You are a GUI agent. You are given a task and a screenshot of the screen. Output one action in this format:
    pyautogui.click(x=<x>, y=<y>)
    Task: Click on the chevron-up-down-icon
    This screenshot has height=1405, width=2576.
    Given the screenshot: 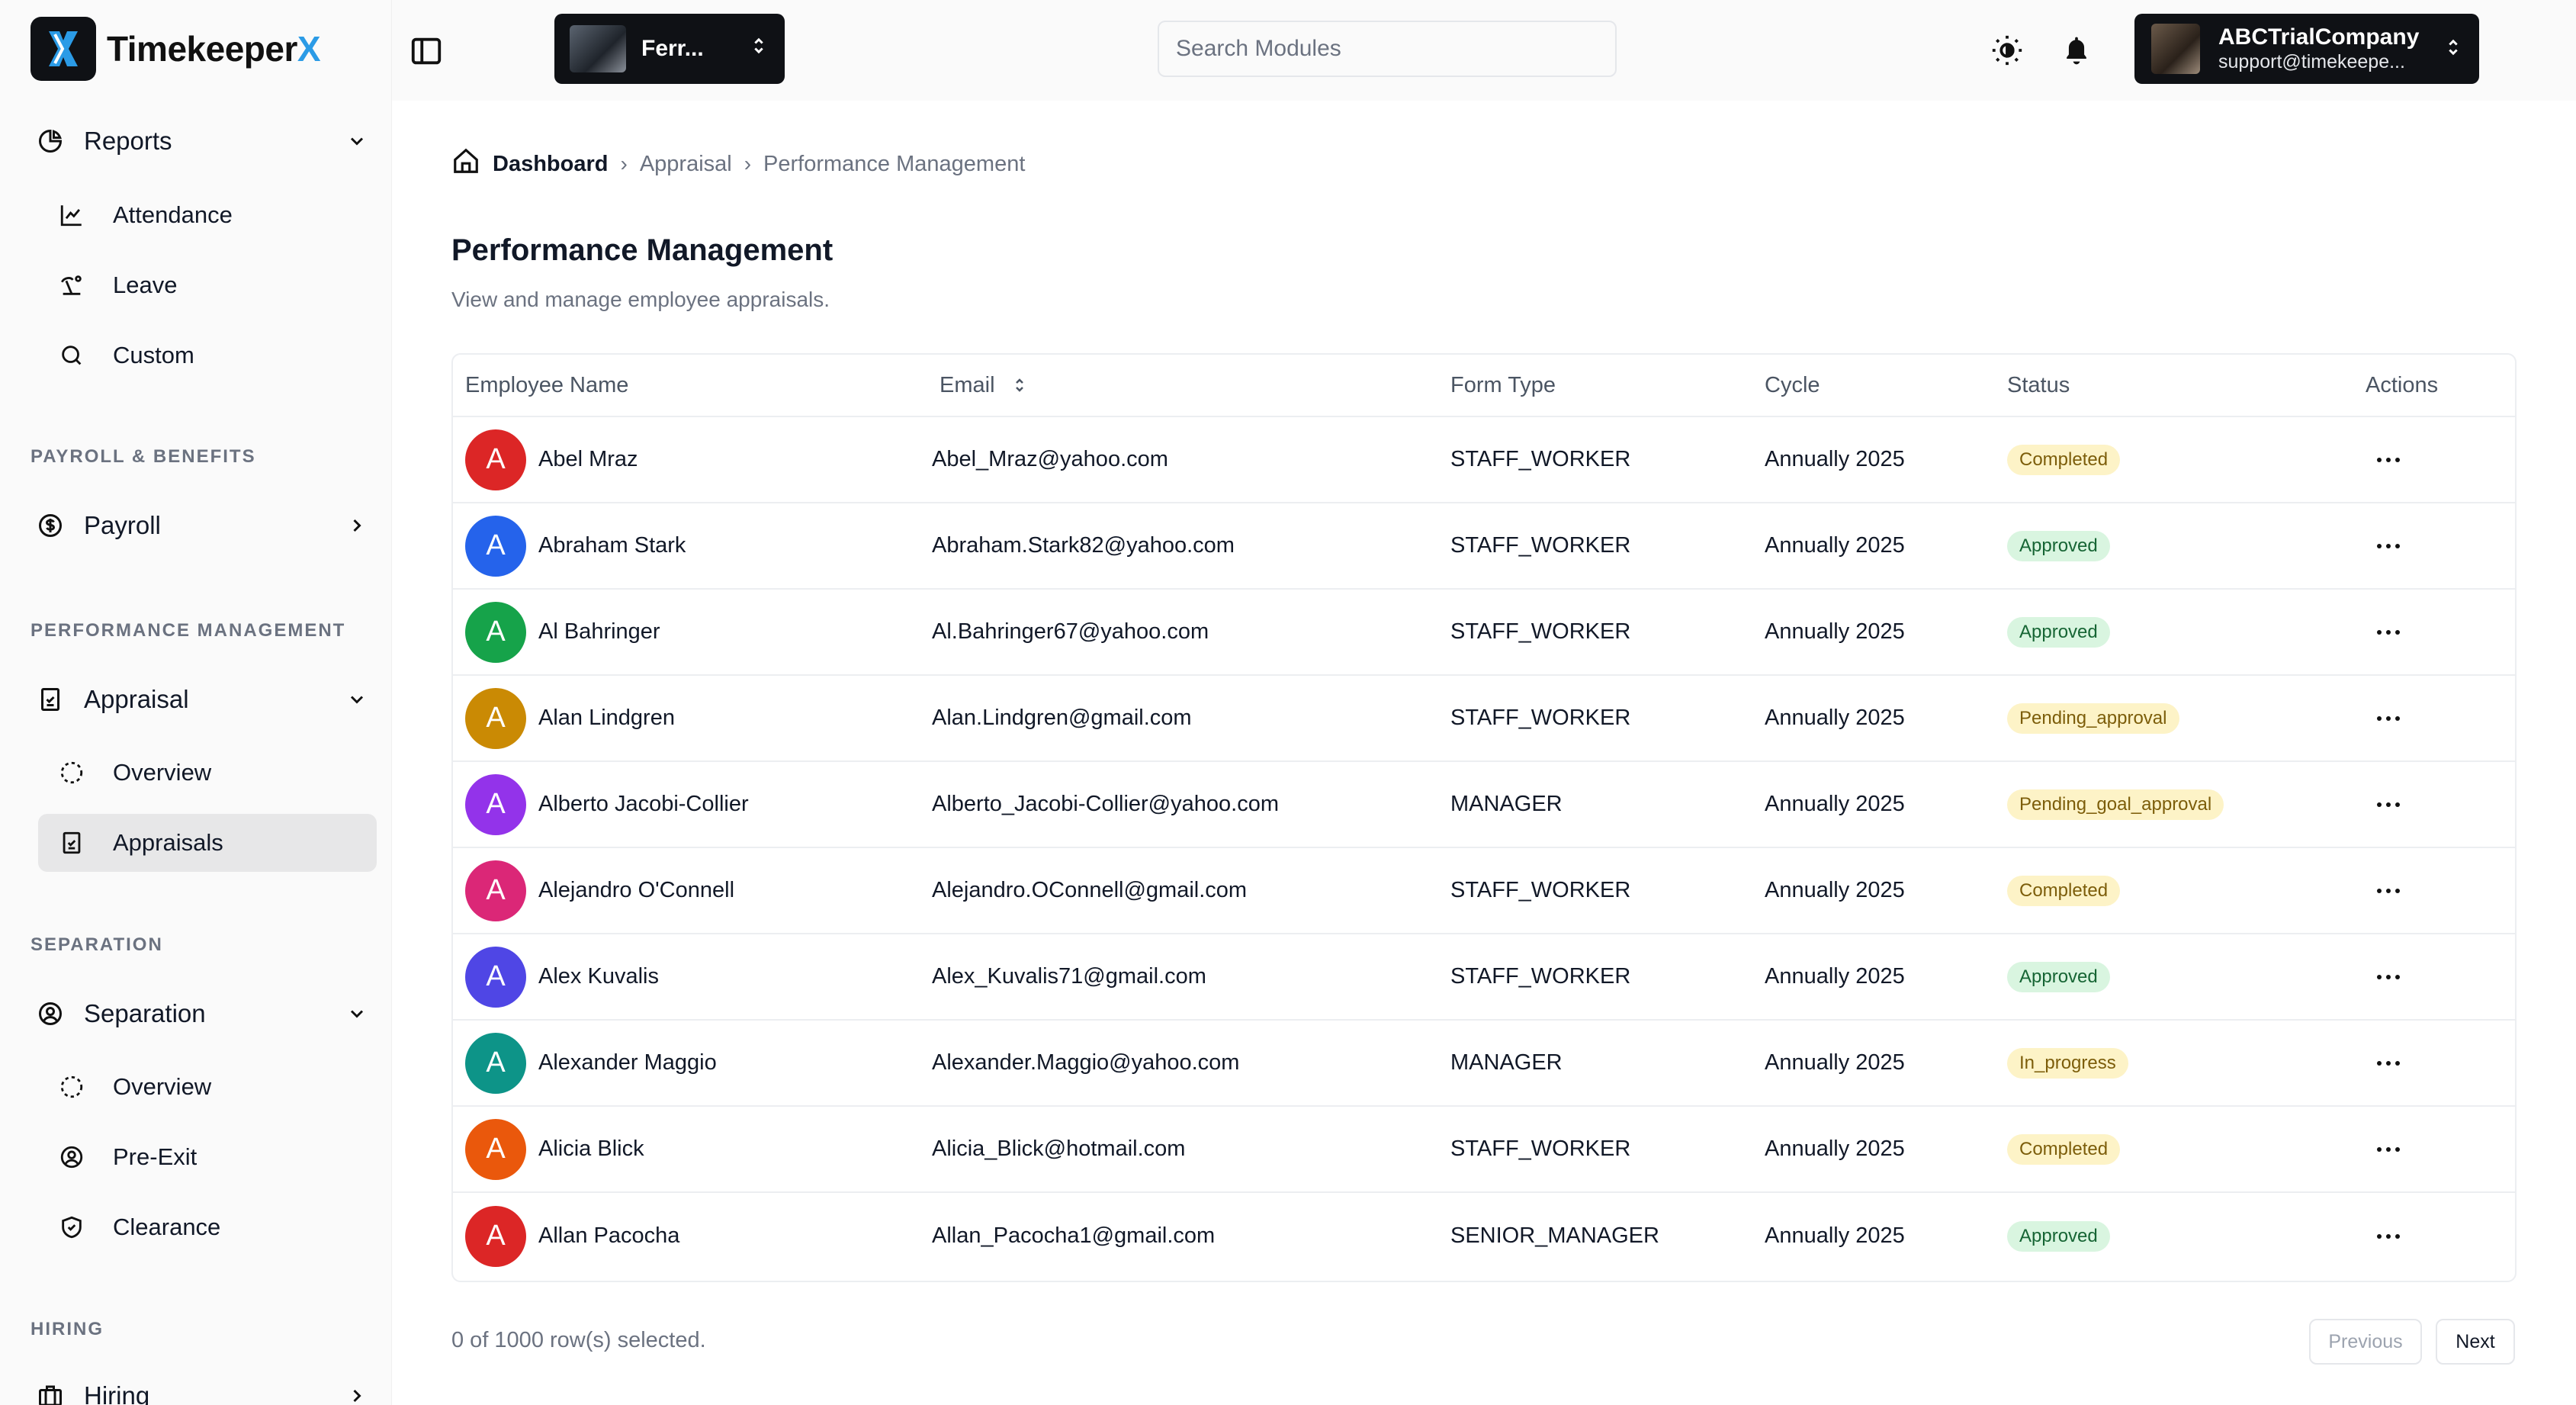 What is the action you would take?
    pyautogui.click(x=758, y=49)
    